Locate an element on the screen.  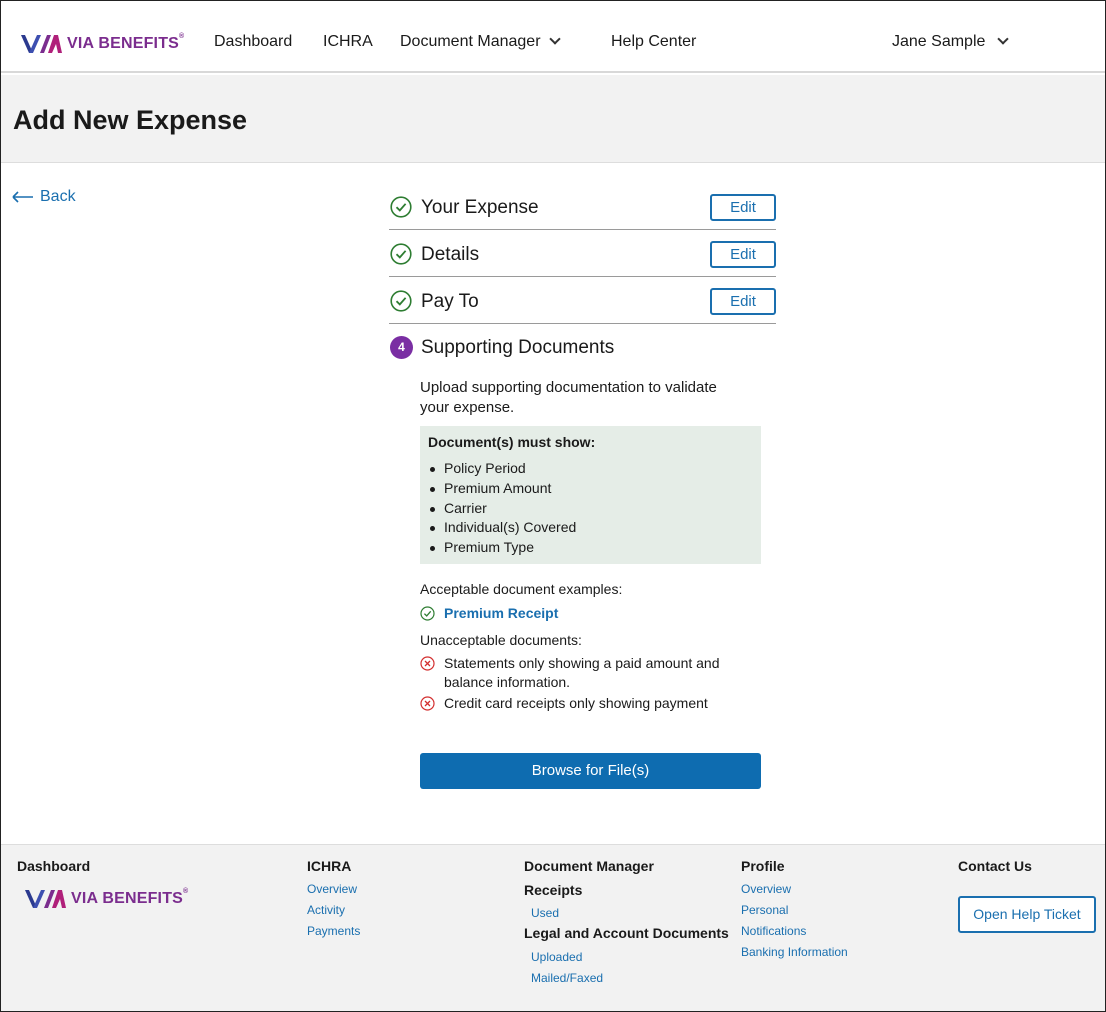
requirement-item: Policy Period is located at coordinates (502, 469).